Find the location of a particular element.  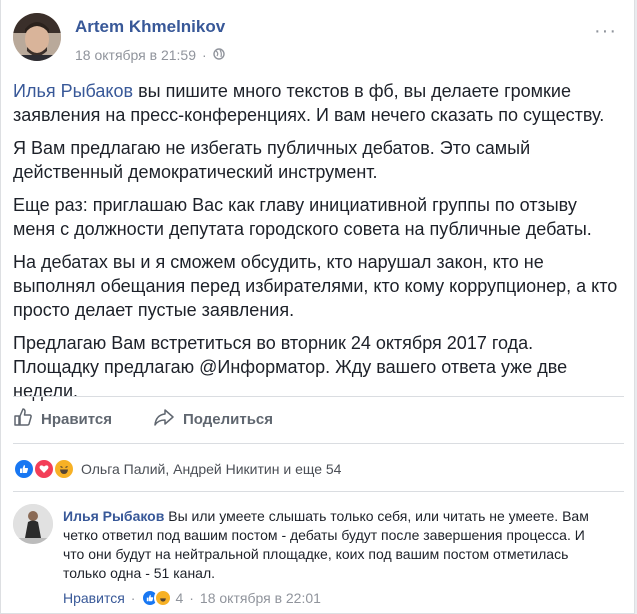

post-options-icon: ··· is located at coordinates (605, 31).